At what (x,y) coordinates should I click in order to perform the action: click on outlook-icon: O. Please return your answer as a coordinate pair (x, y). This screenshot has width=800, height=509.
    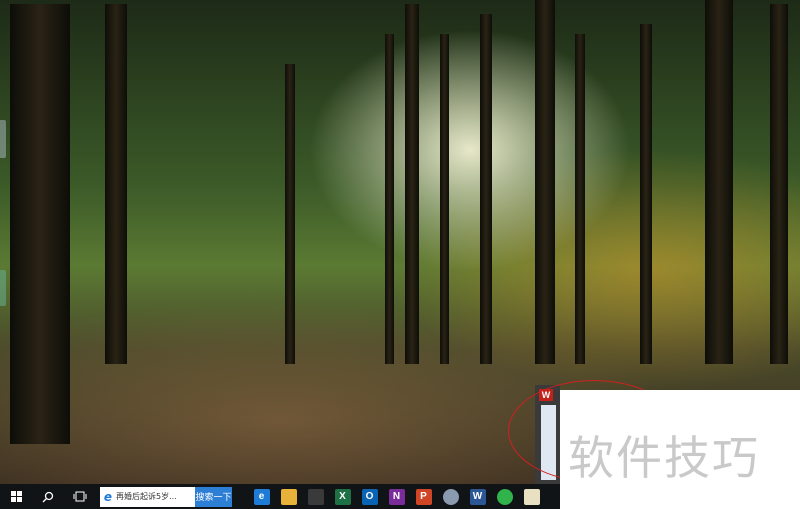
    Looking at the image, I should click on (369, 496).